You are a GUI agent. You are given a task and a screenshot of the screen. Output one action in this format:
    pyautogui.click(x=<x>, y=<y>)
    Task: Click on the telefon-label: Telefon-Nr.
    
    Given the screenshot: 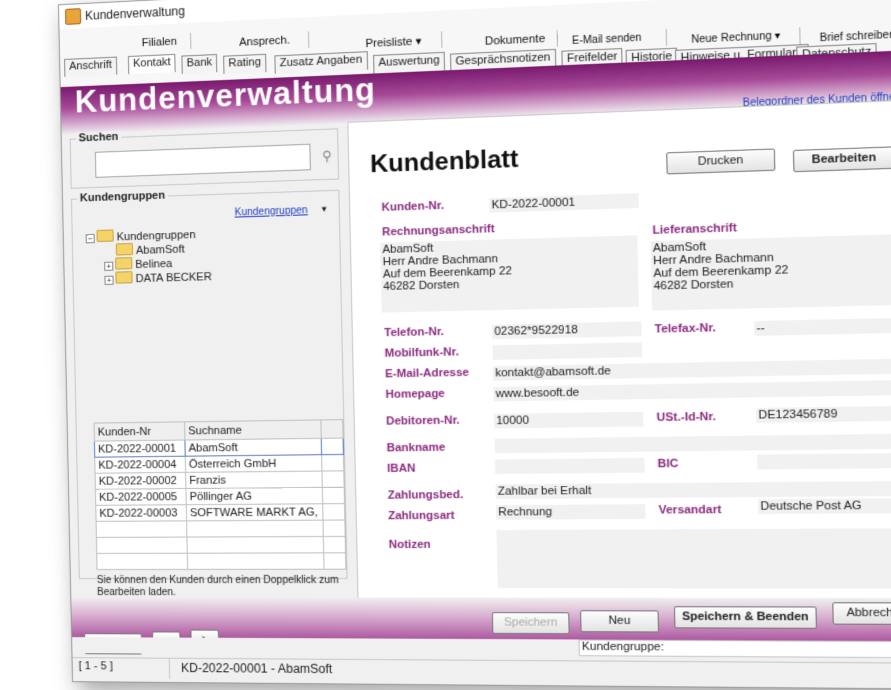 What is the action you would take?
    pyautogui.click(x=414, y=332)
    